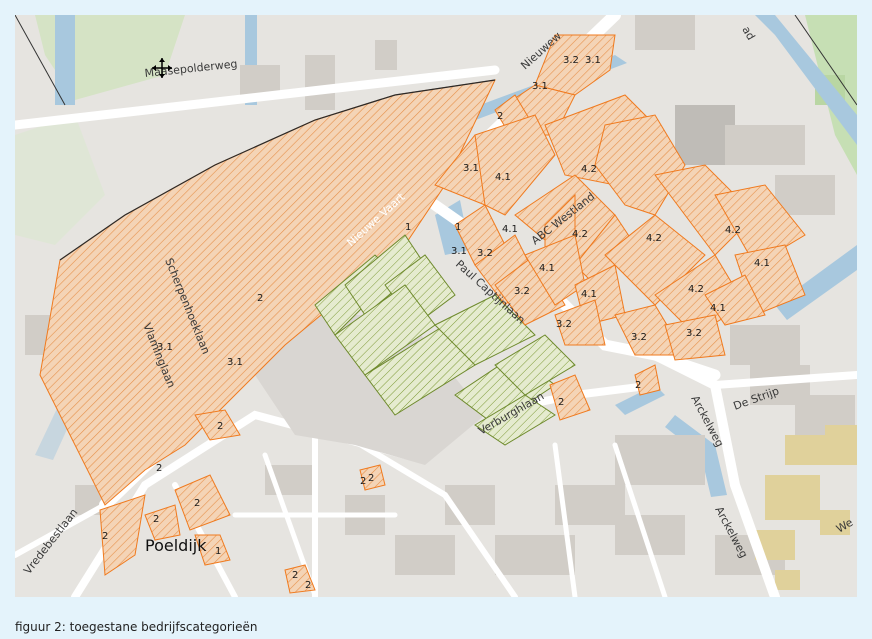 Image resolution: width=872 pixels, height=639 pixels. What do you see at coordinates (176, 545) in the screenshot?
I see `town-label: Poeldijk` at bounding box center [176, 545].